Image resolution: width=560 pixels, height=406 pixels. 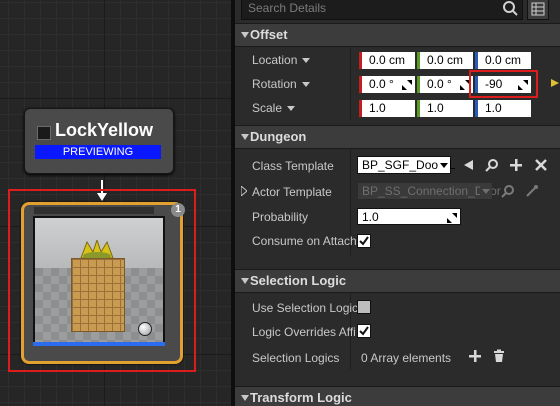 I want to click on logic-overrides-label: Logic Overrides Affi, so click(x=304, y=332).